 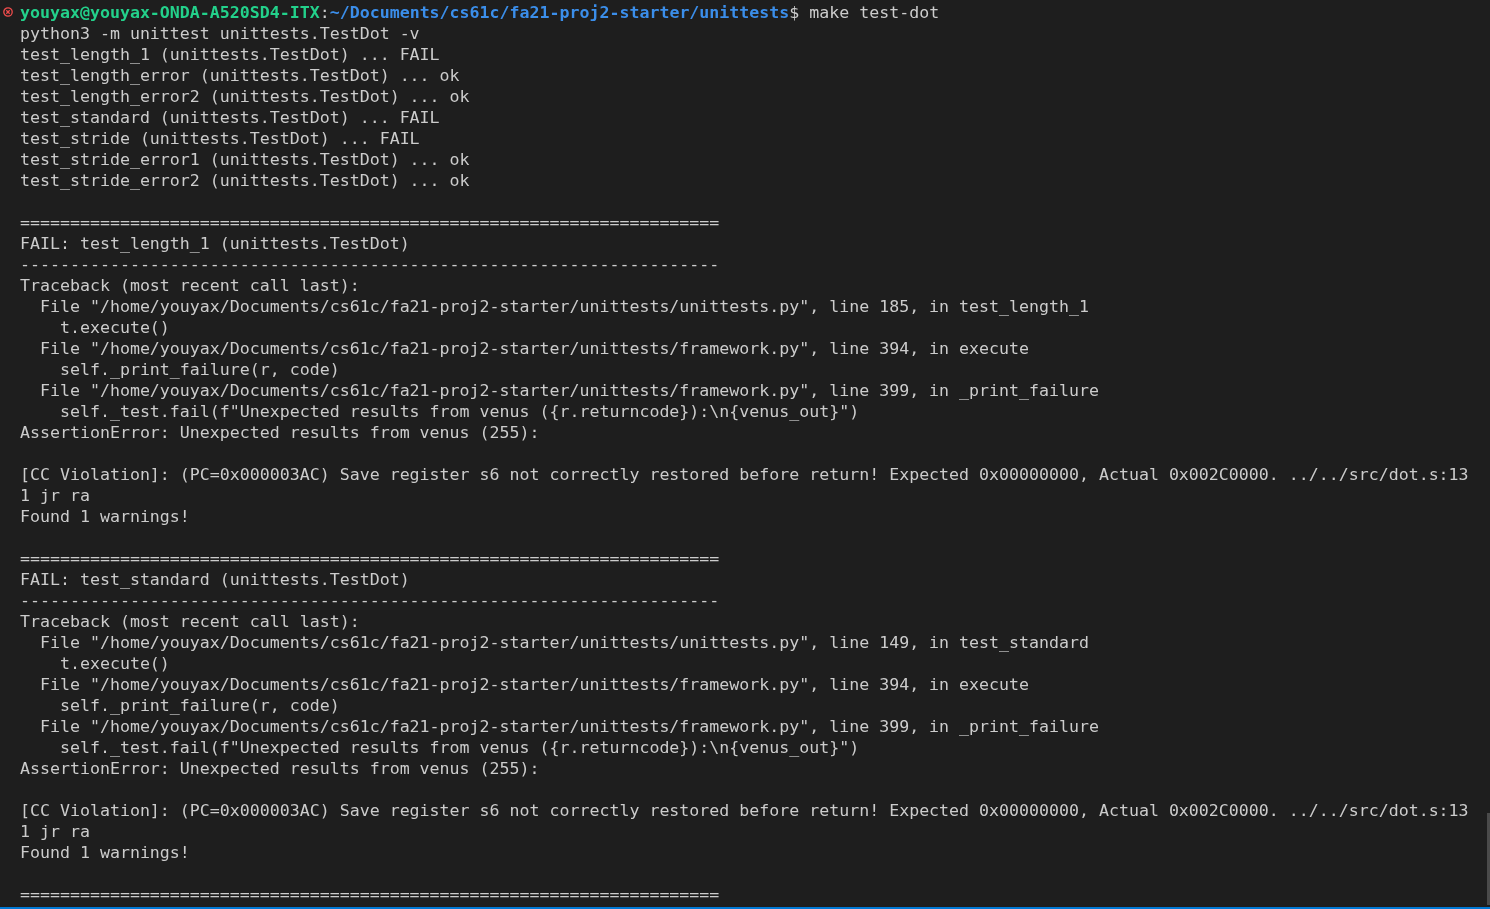 I want to click on output-line: File "/home/youyax/Documents/cs61c/fa21-proj2-starter/unittests/unittests.py", line 149, in test_standard, so click(x=564, y=642).